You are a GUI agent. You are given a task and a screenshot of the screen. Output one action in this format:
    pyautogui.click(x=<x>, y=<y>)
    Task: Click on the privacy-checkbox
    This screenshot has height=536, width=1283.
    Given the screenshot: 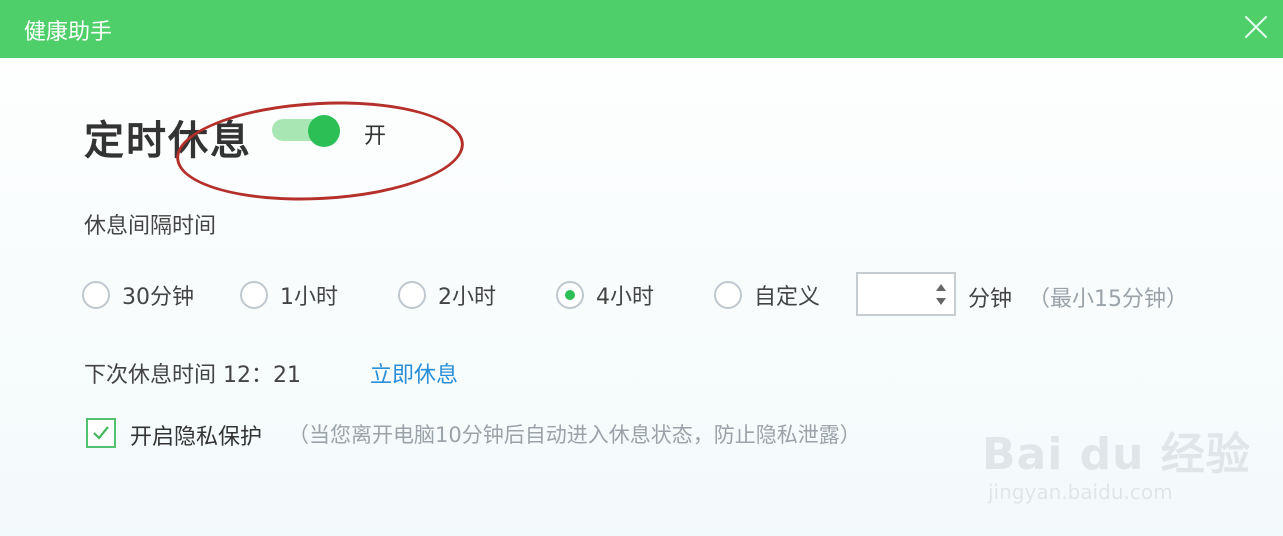 What is the action you would take?
    pyautogui.click(x=101, y=433)
    